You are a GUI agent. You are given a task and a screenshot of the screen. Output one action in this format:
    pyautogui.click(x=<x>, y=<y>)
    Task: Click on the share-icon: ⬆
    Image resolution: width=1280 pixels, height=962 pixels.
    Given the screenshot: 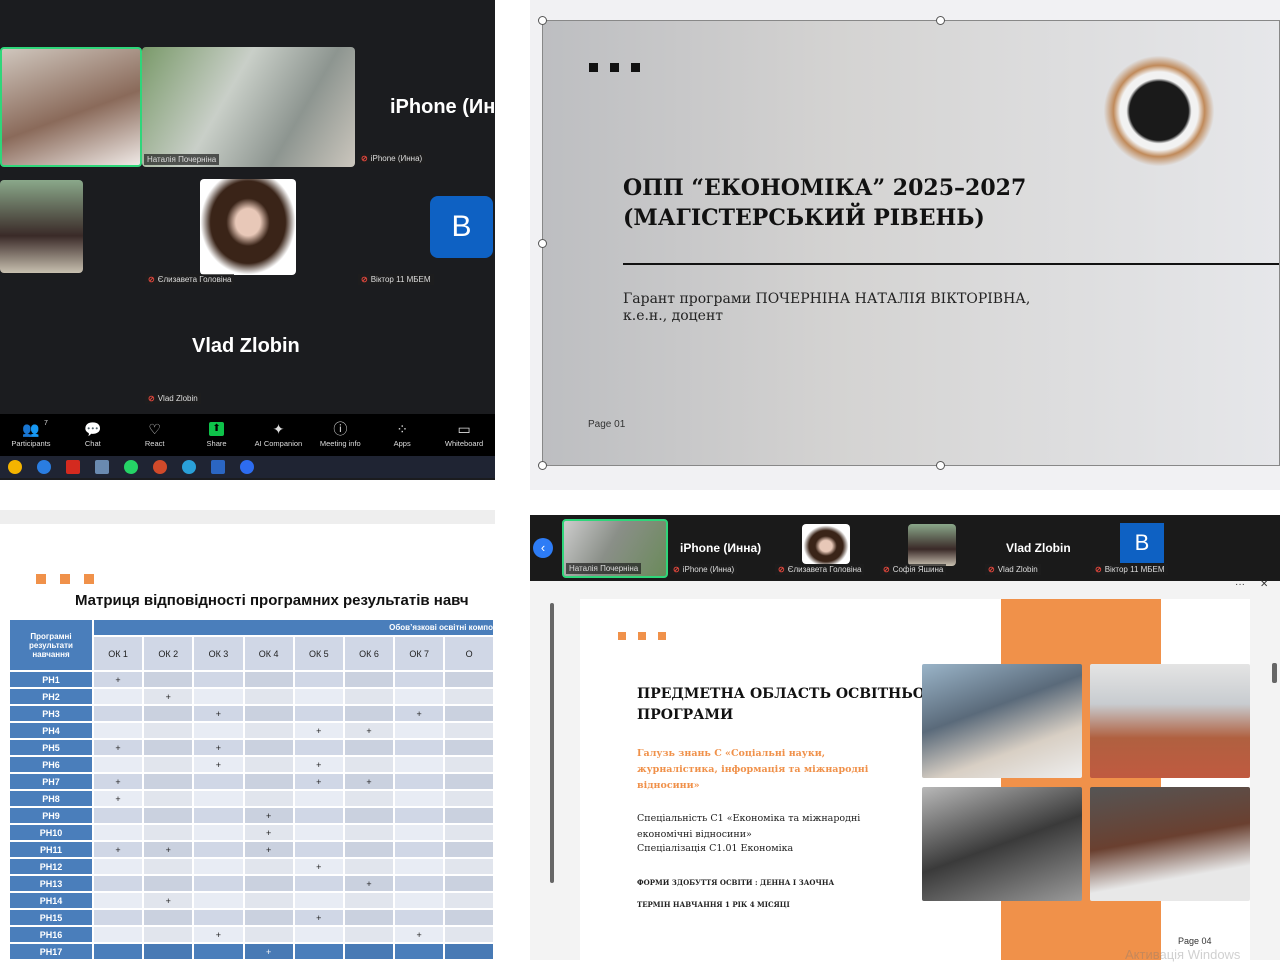 What is the action you would take?
    pyautogui.click(x=216, y=429)
    